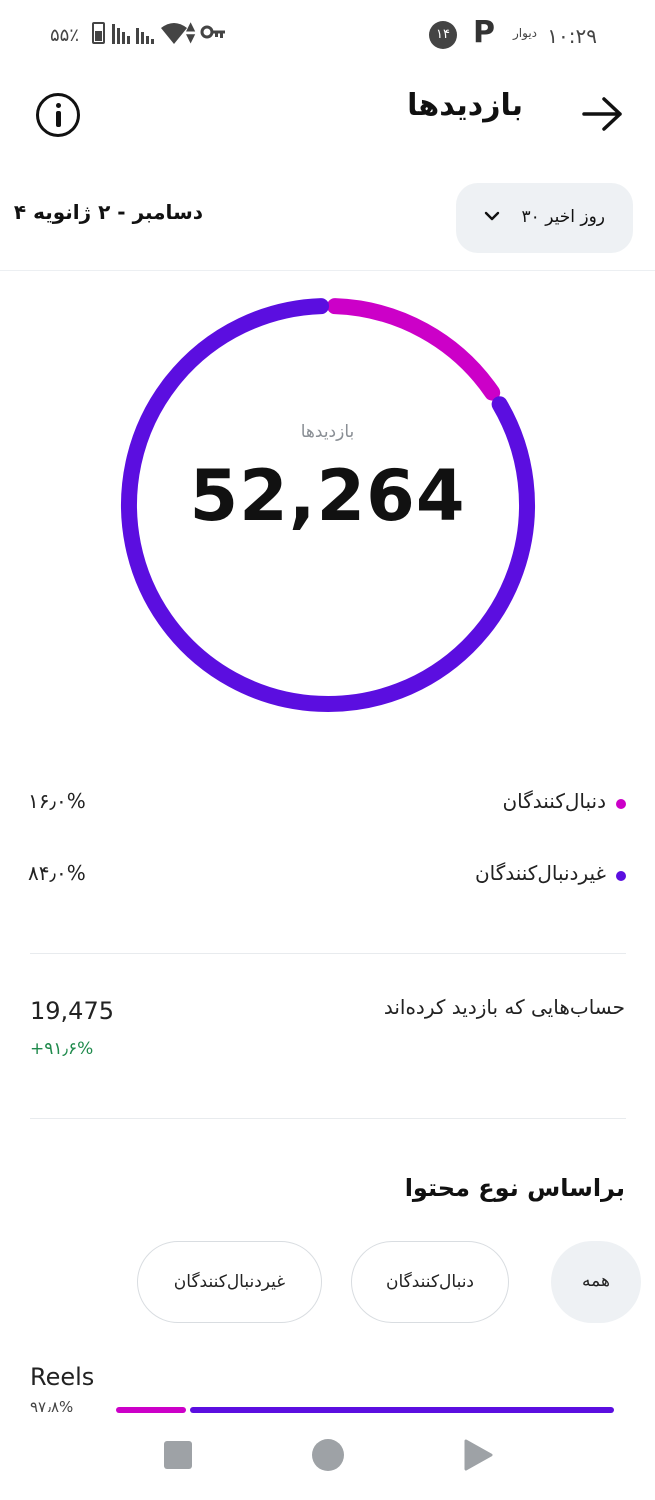 The height and width of the screenshot is (1500, 655). I want to click on page-title: بازدیدها, so click(465, 105).